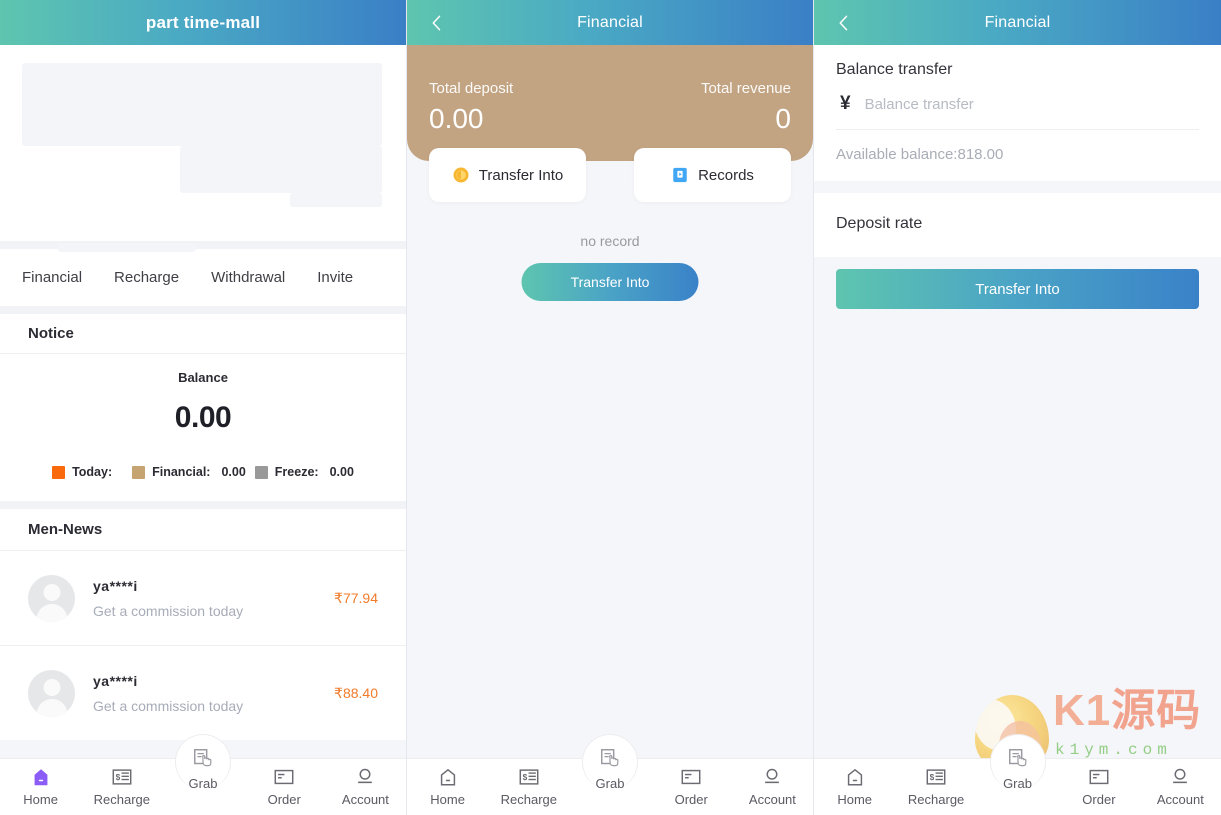  I want to click on legend-label: Today:, so click(92, 472).